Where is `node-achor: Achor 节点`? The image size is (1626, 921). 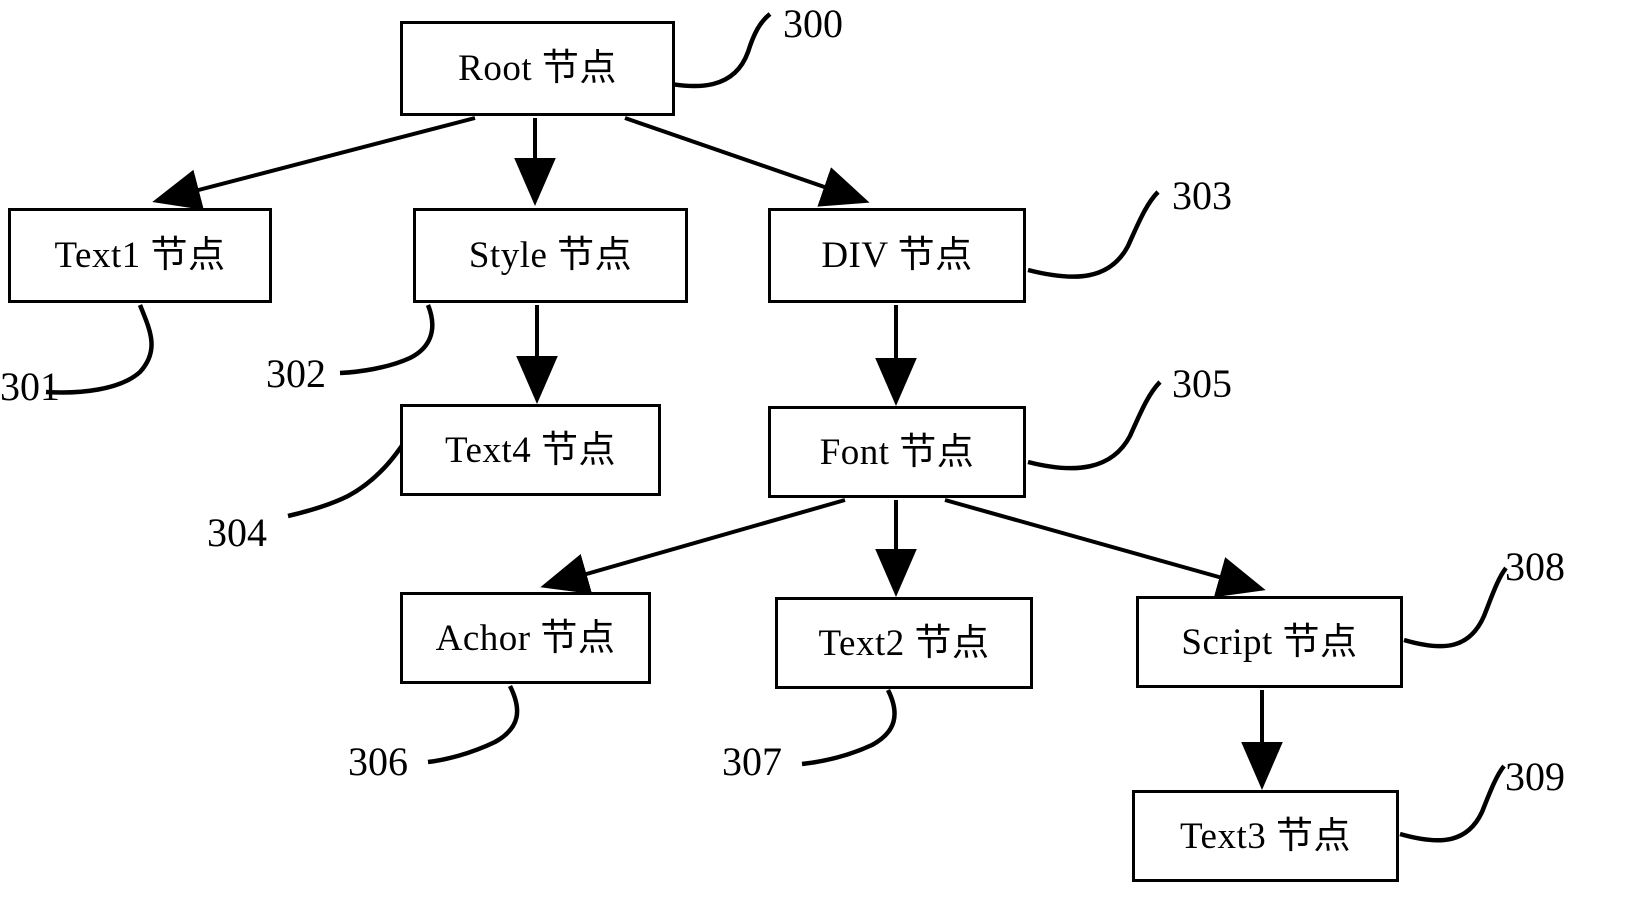
node-achor: Achor 节点 is located at coordinates (525, 638).